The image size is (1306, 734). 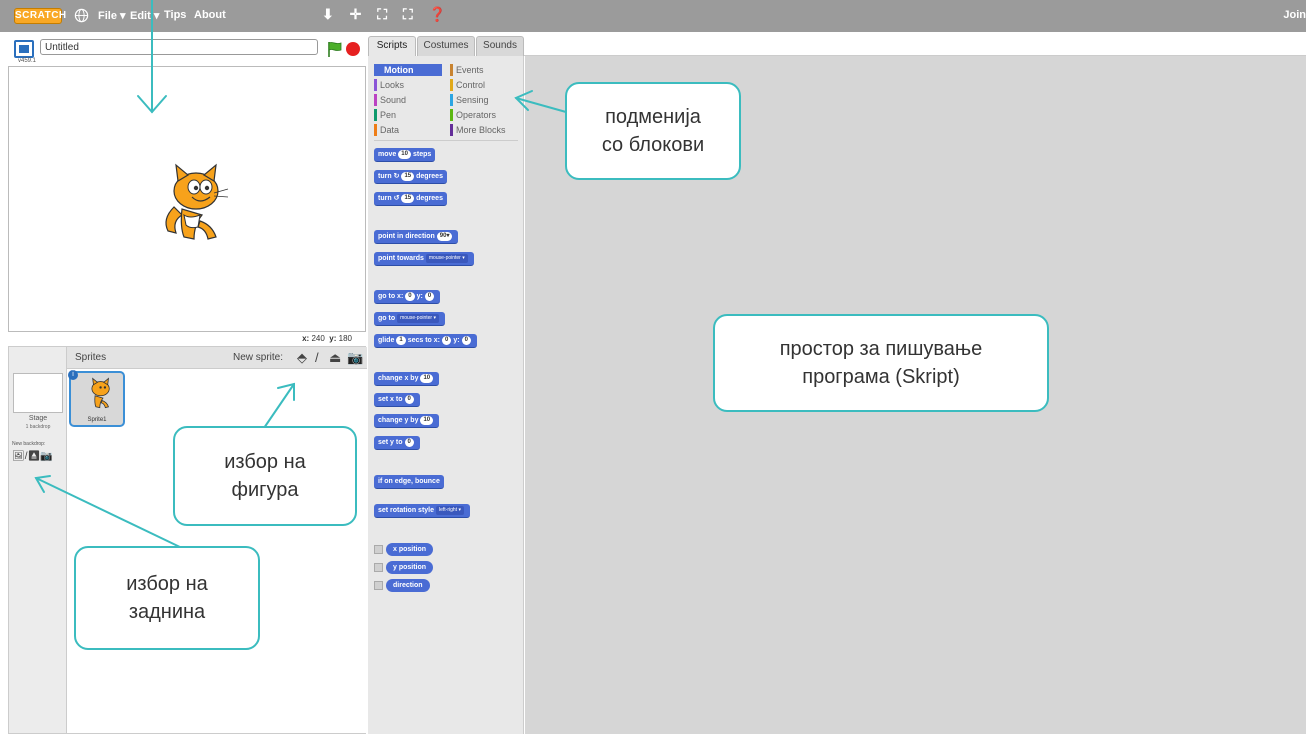 I want to click on block-set-y: set y to 0, so click(x=397, y=443).